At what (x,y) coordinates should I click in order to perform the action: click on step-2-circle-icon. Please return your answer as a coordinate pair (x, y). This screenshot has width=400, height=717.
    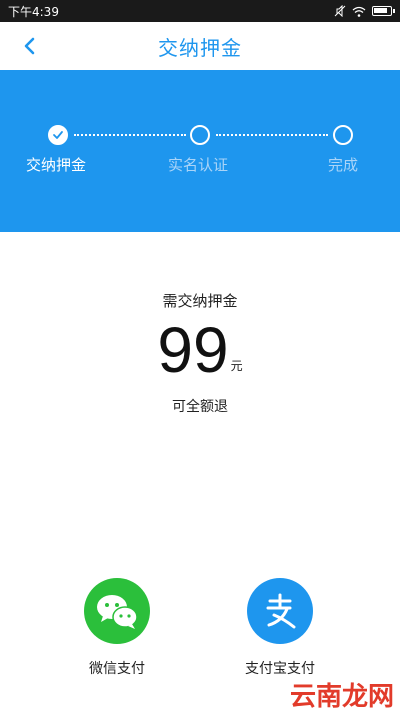
    Looking at the image, I should click on (200, 135).